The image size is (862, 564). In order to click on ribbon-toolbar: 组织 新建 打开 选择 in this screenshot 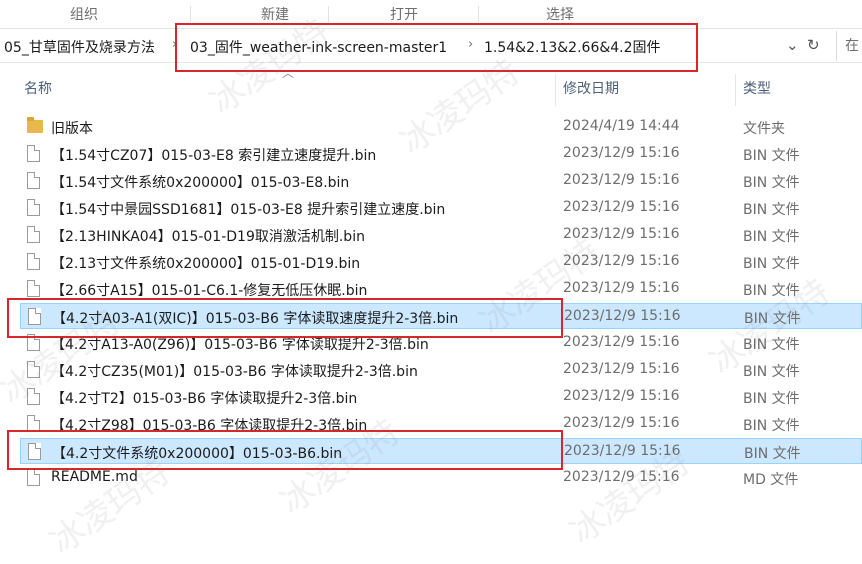, I will do `click(431, 14)`.